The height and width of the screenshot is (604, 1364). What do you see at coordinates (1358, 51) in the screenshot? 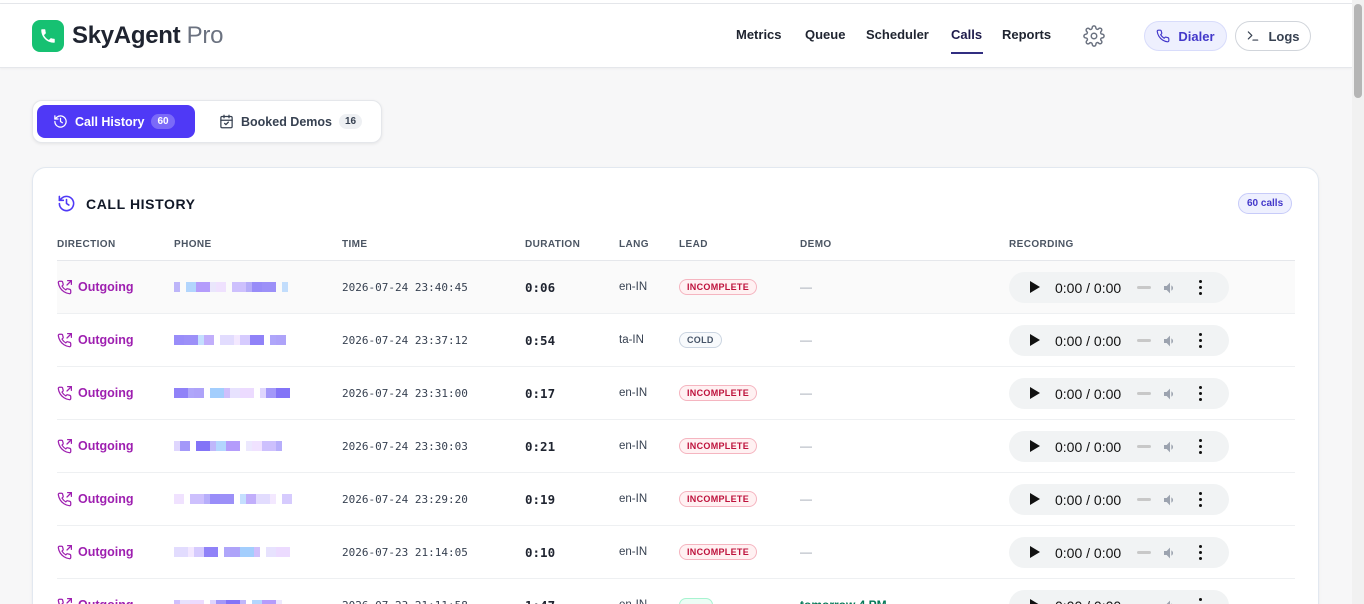
I see `scrollbar-thumb` at bounding box center [1358, 51].